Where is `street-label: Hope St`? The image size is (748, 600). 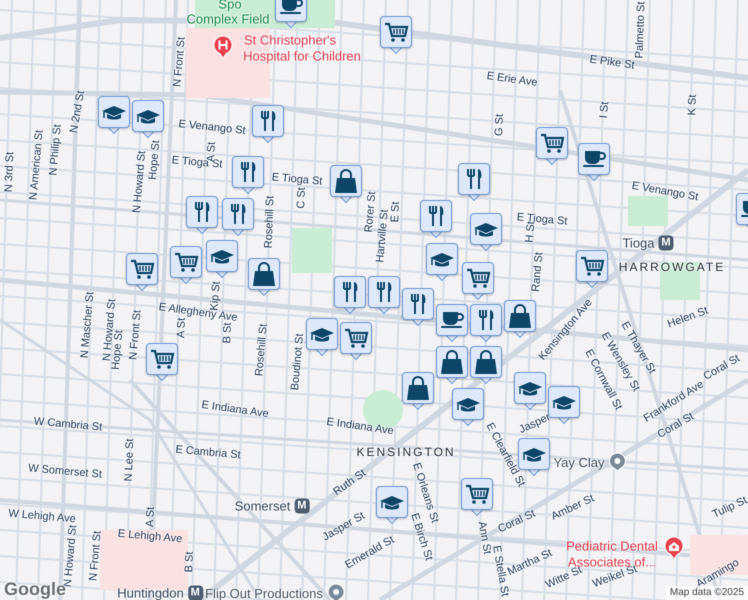
street-label: Hope St is located at coordinates (155, 160).